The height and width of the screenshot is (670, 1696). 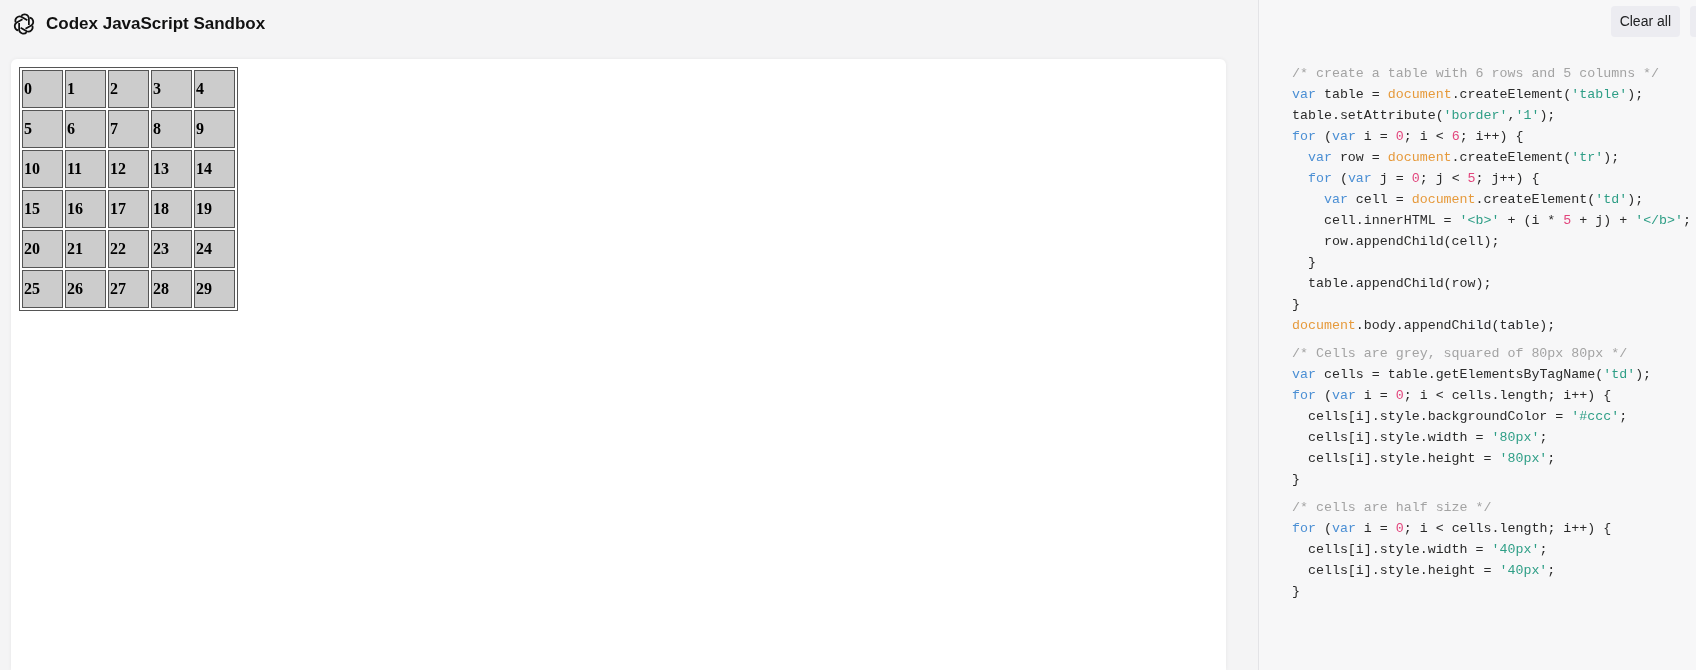 I want to click on table-cell: 23, so click(x=171, y=249).